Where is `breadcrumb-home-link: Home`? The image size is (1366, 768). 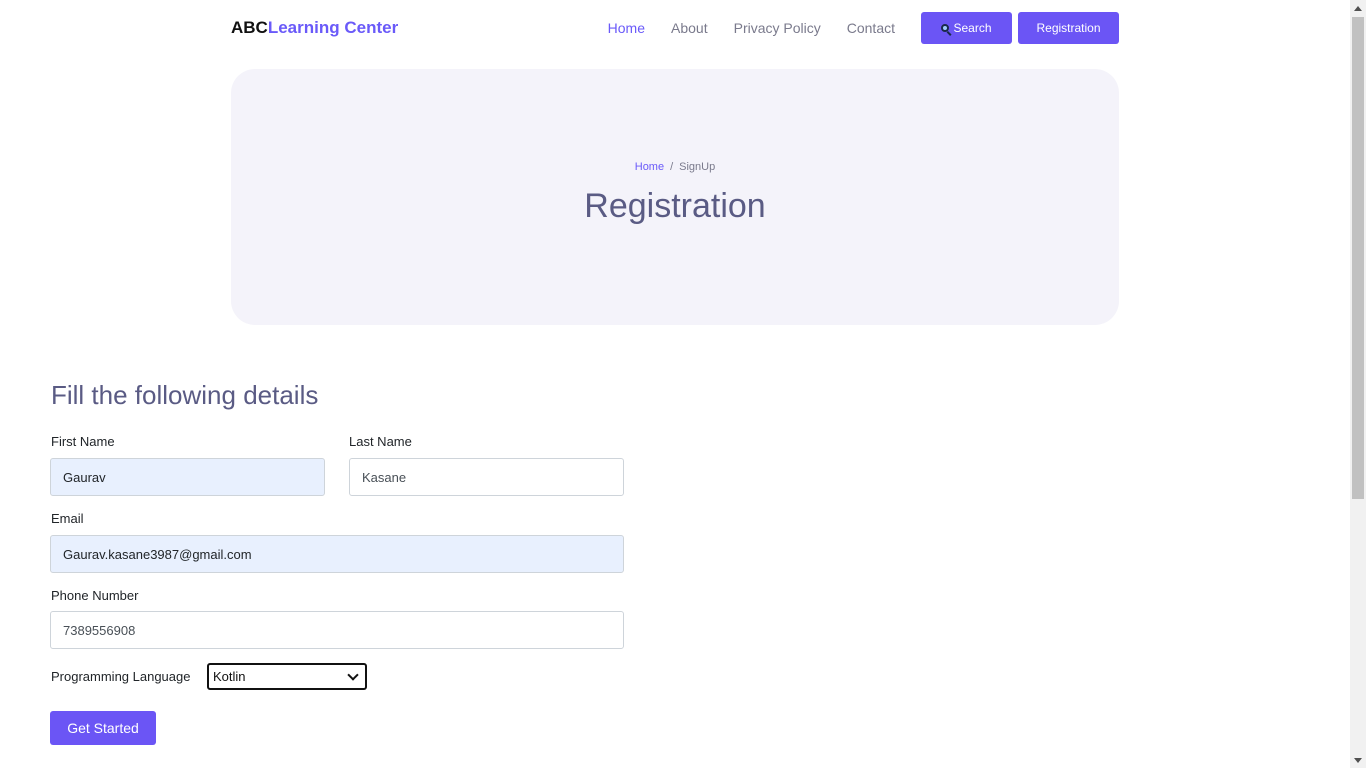
breadcrumb-home-link: Home is located at coordinates (649, 167).